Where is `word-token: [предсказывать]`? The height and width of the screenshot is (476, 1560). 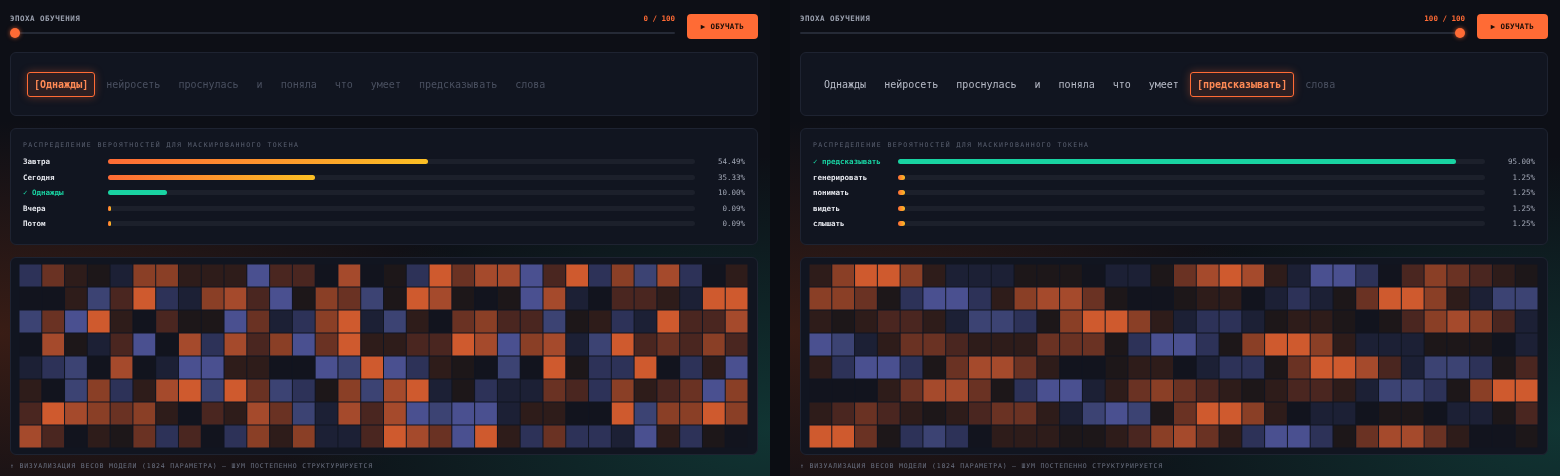 word-token: [предсказывать] is located at coordinates (1242, 84).